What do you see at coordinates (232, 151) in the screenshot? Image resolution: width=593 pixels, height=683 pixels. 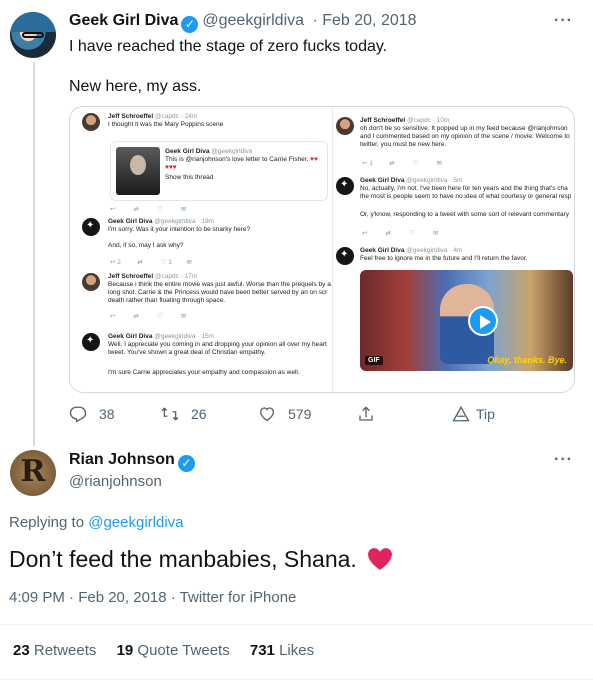 I see `mini-handle: @geekgirldiva` at bounding box center [232, 151].